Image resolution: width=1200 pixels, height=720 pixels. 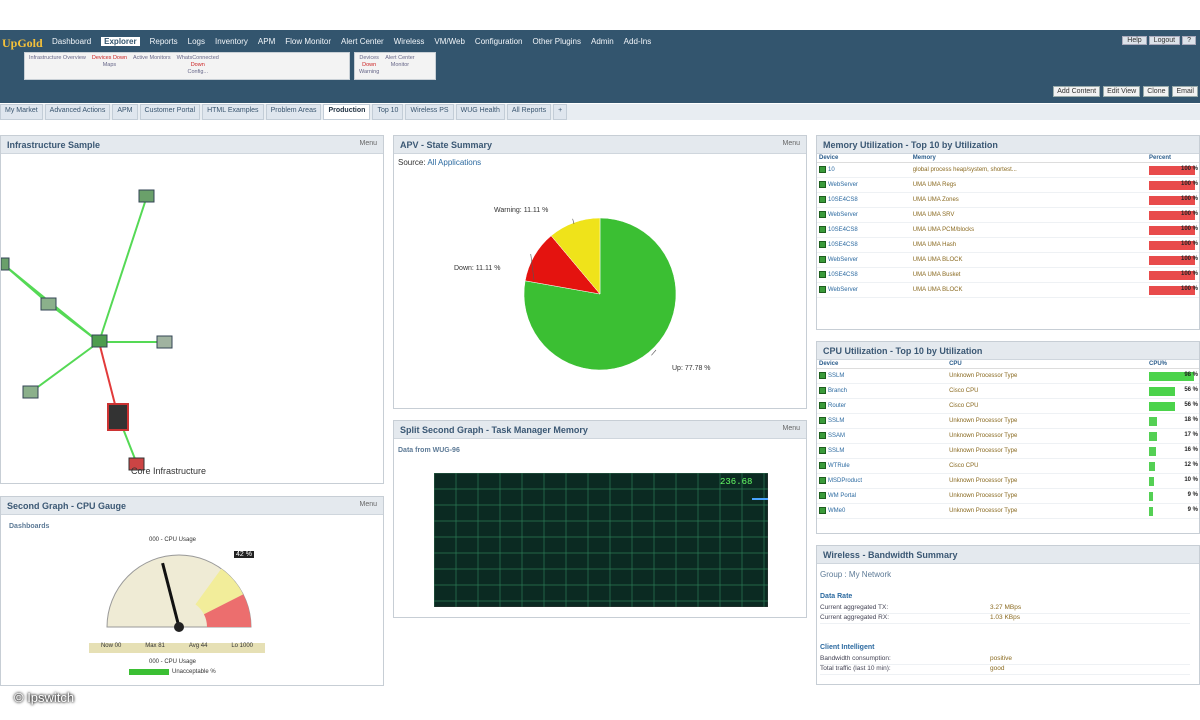 I want to click on nav-item-apm: APM, so click(x=266, y=41).